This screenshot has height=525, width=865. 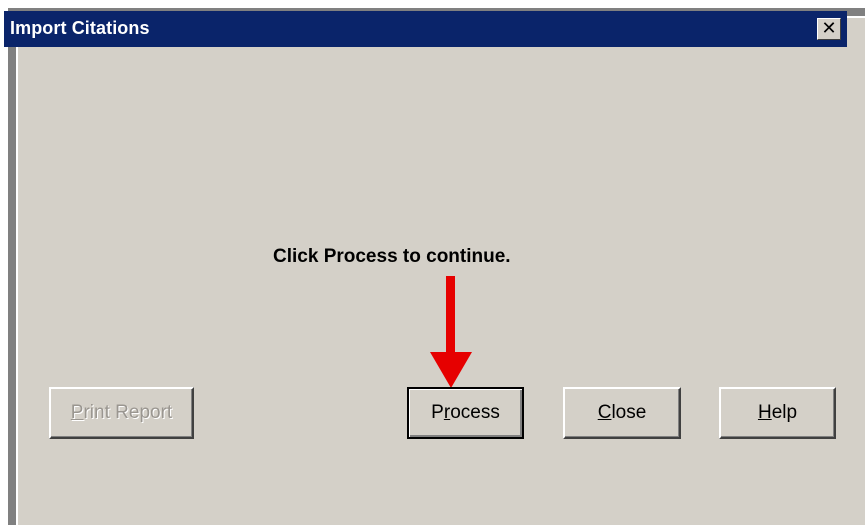 What do you see at coordinates (475, 412) in the screenshot?
I see `process-label-rest: ocess` at bounding box center [475, 412].